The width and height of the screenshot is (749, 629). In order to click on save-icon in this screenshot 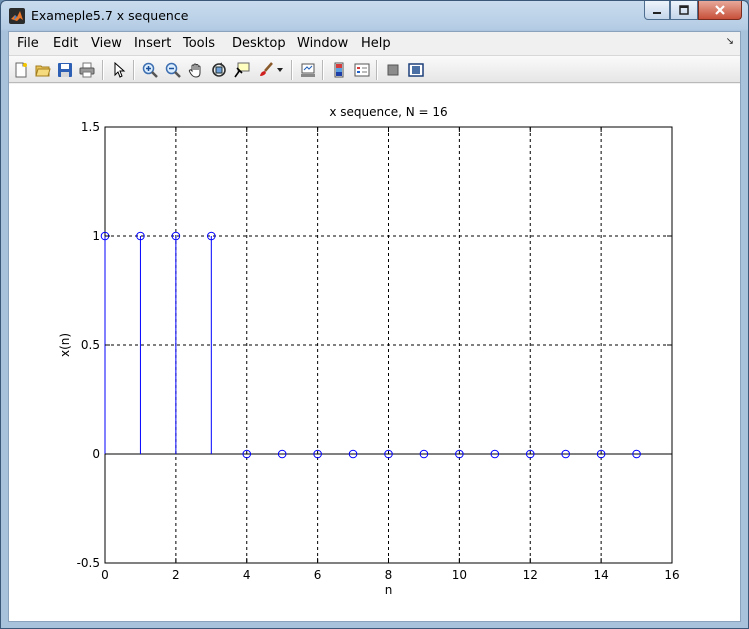, I will do `click(65, 70)`.